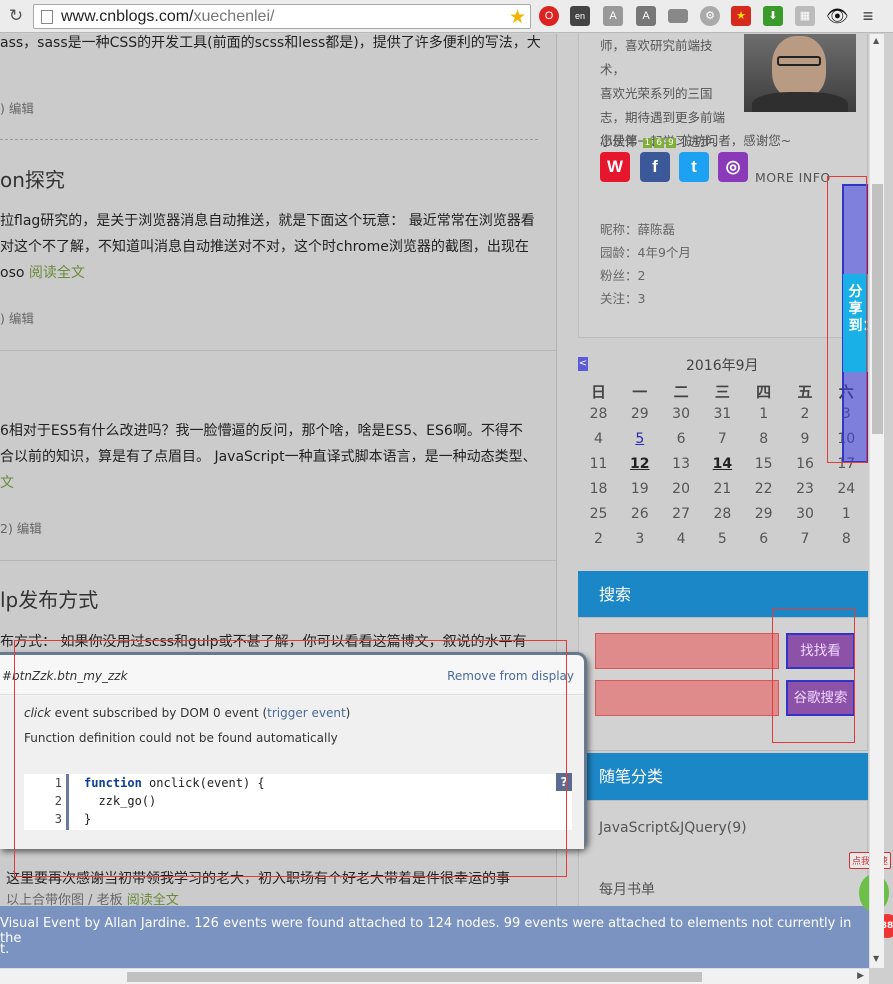 Image resolution: width=893 pixels, height=984 pixels. Describe the element at coordinates (580, 16) in the screenshot. I see `translate-icon: en` at that location.